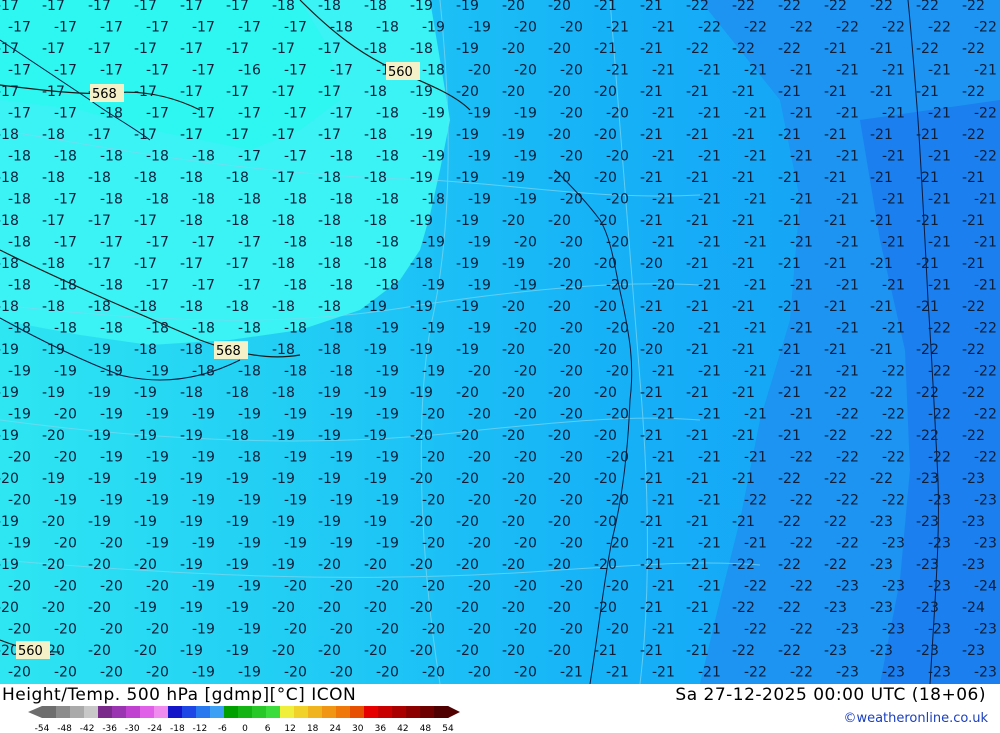 The height and width of the screenshot is (733, 1000). What do you see at coordinates (64, 728) in the screenshot?
I see `colorbar-tick-label: -48` at bounding box center [64, 728].